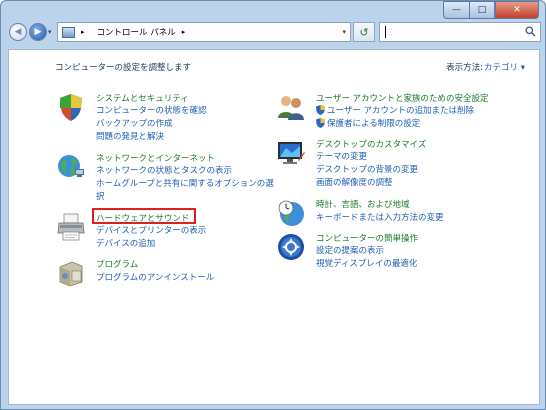 This screenshot has width=546, height=410. I want to click on address-bar: ▸ コントロール パネル ▸ ▾, so click(204, 32).